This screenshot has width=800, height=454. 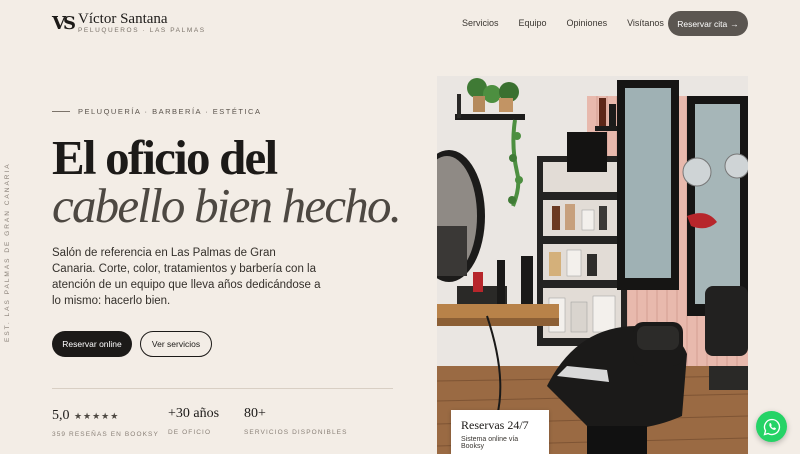 I want to click on vertical-side-text: EST. LAS PALMAS DE GRAN CANARIA, so click(x=7, y=252).